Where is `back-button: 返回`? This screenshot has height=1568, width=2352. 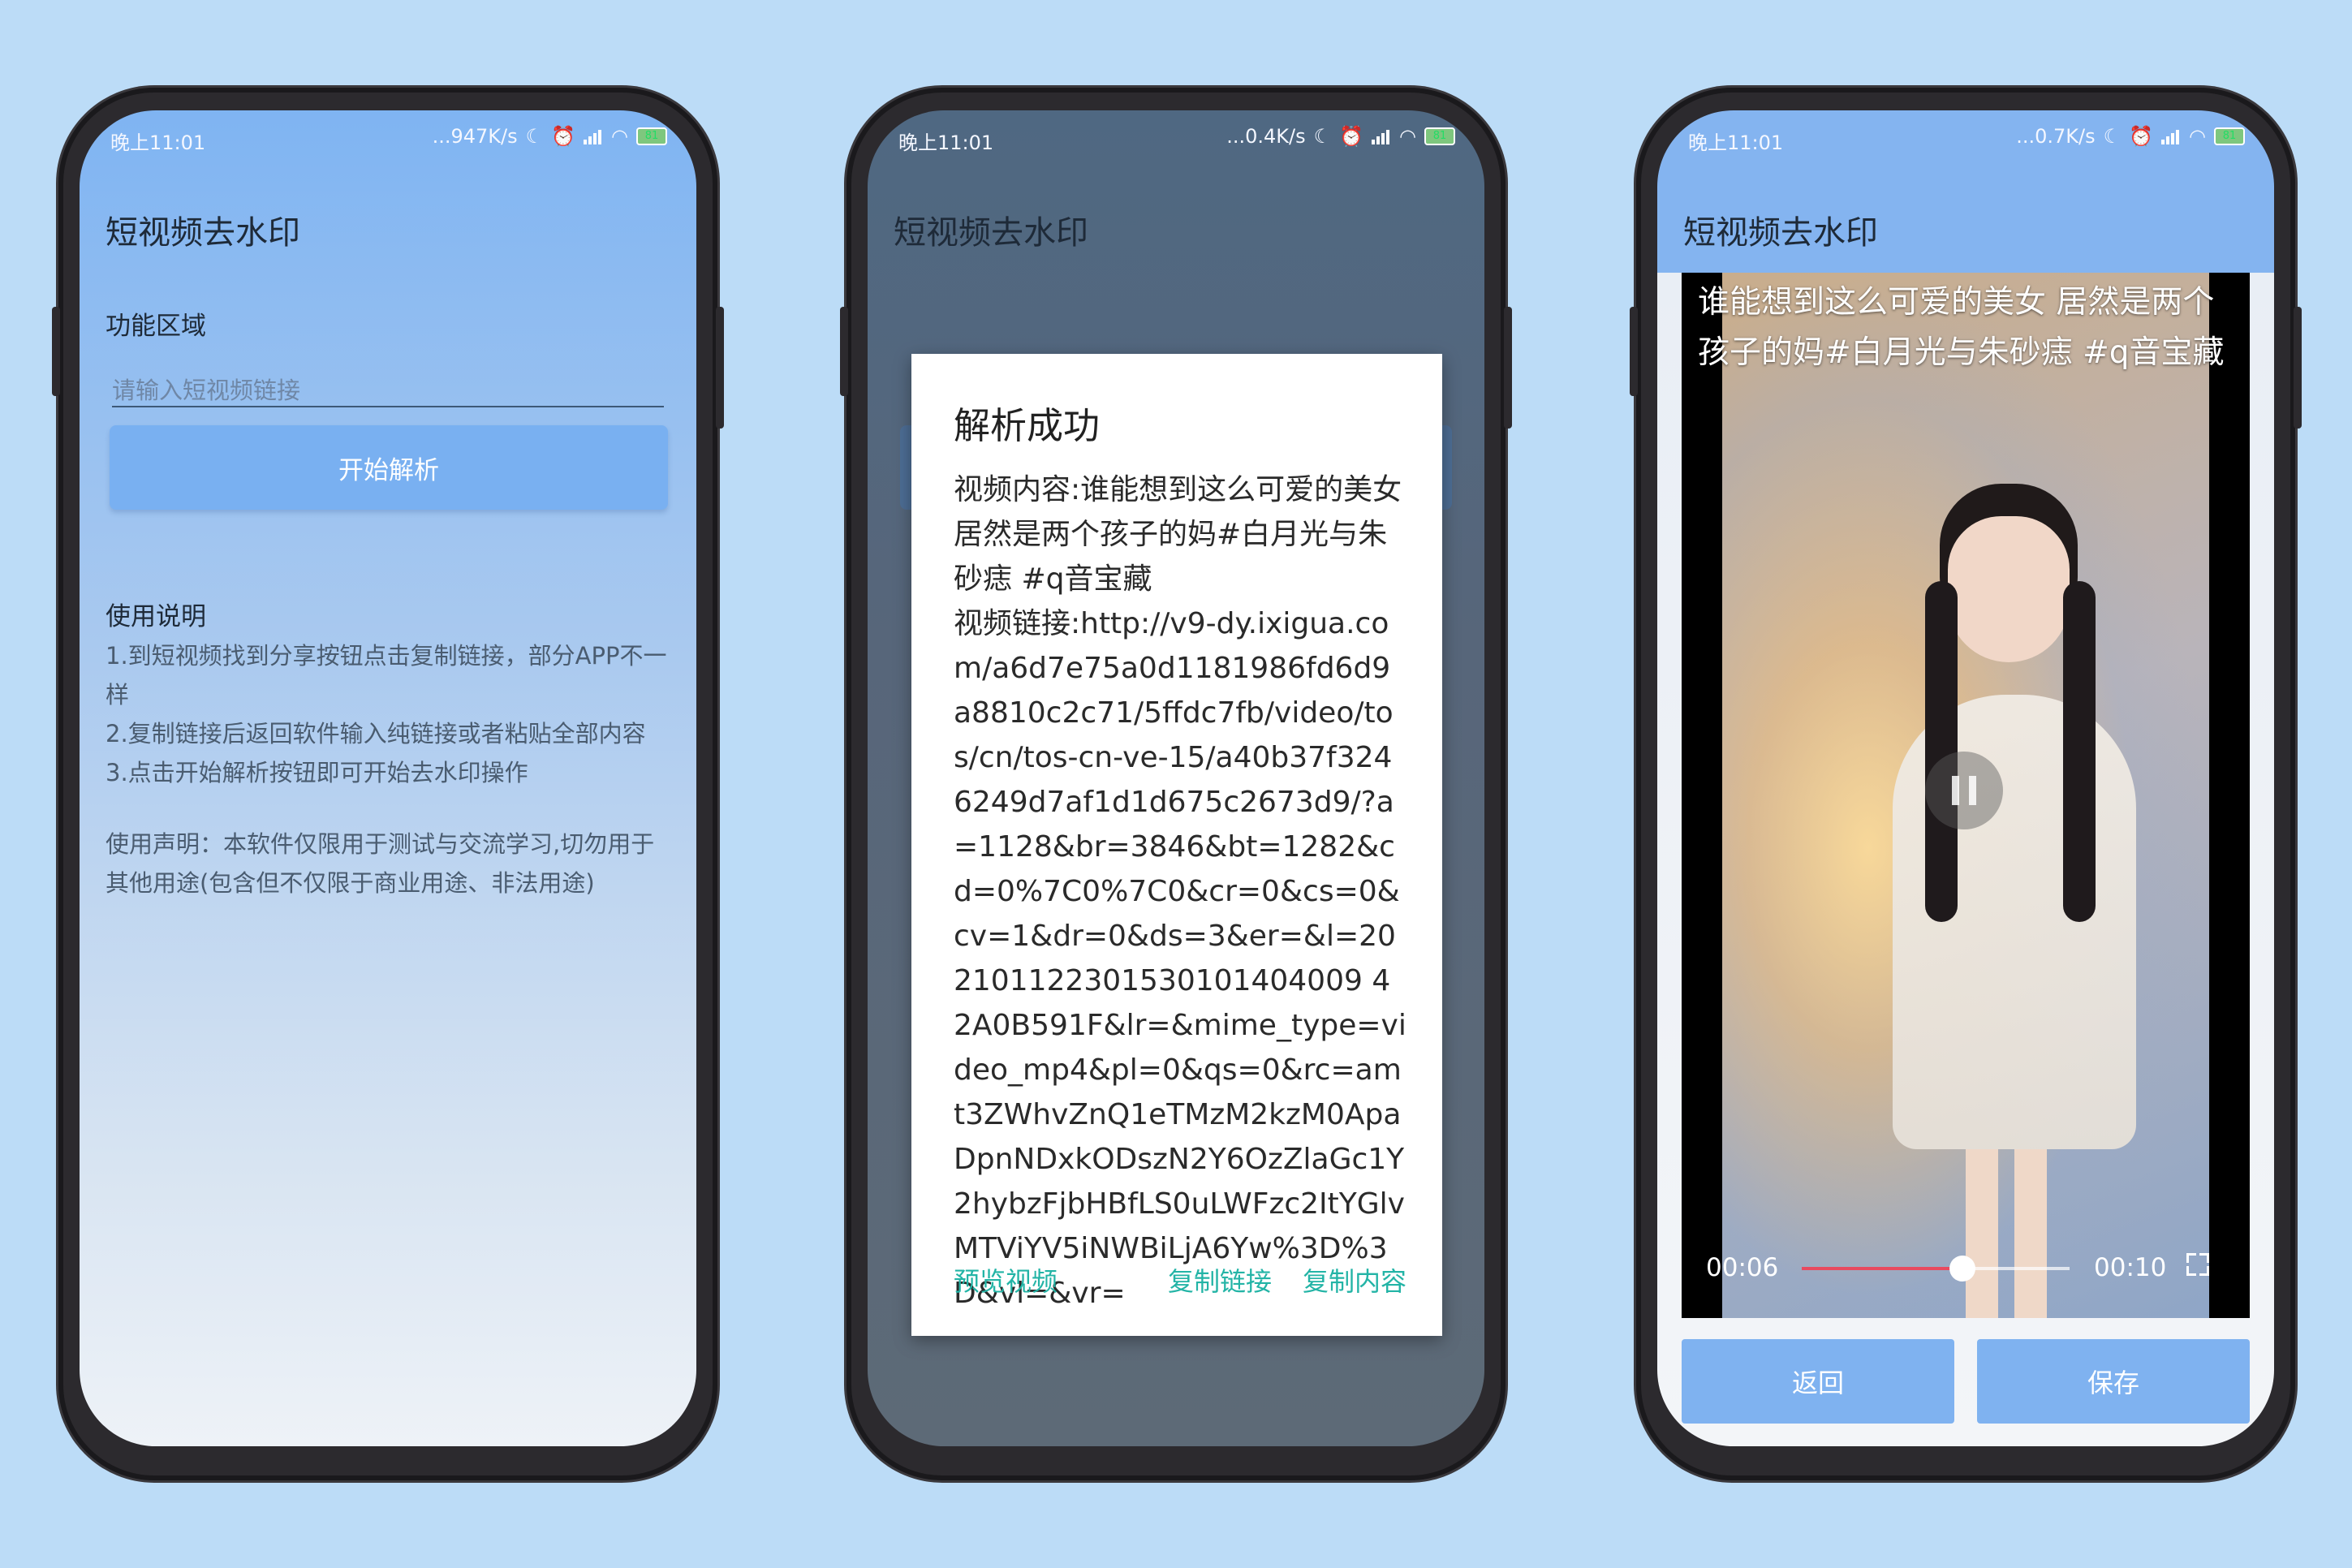
back-button: 返回 is located at coordinates (1818, 1382).